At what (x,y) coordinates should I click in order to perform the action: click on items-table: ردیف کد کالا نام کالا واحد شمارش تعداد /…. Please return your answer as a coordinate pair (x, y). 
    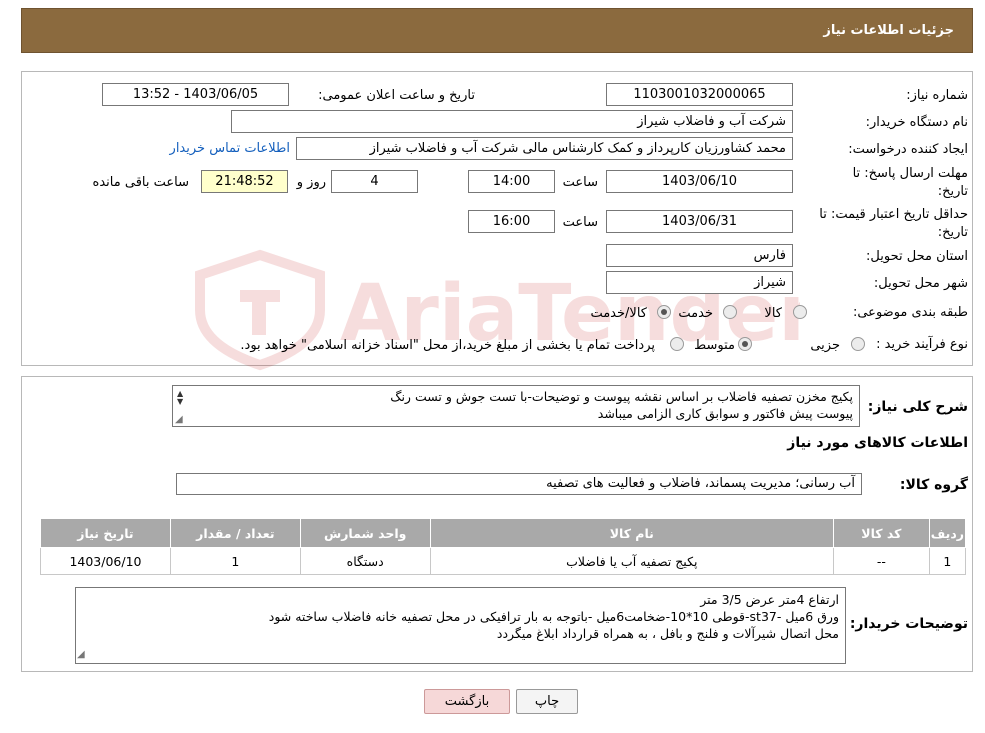
    Looking at the image, I should click on (503, 546).